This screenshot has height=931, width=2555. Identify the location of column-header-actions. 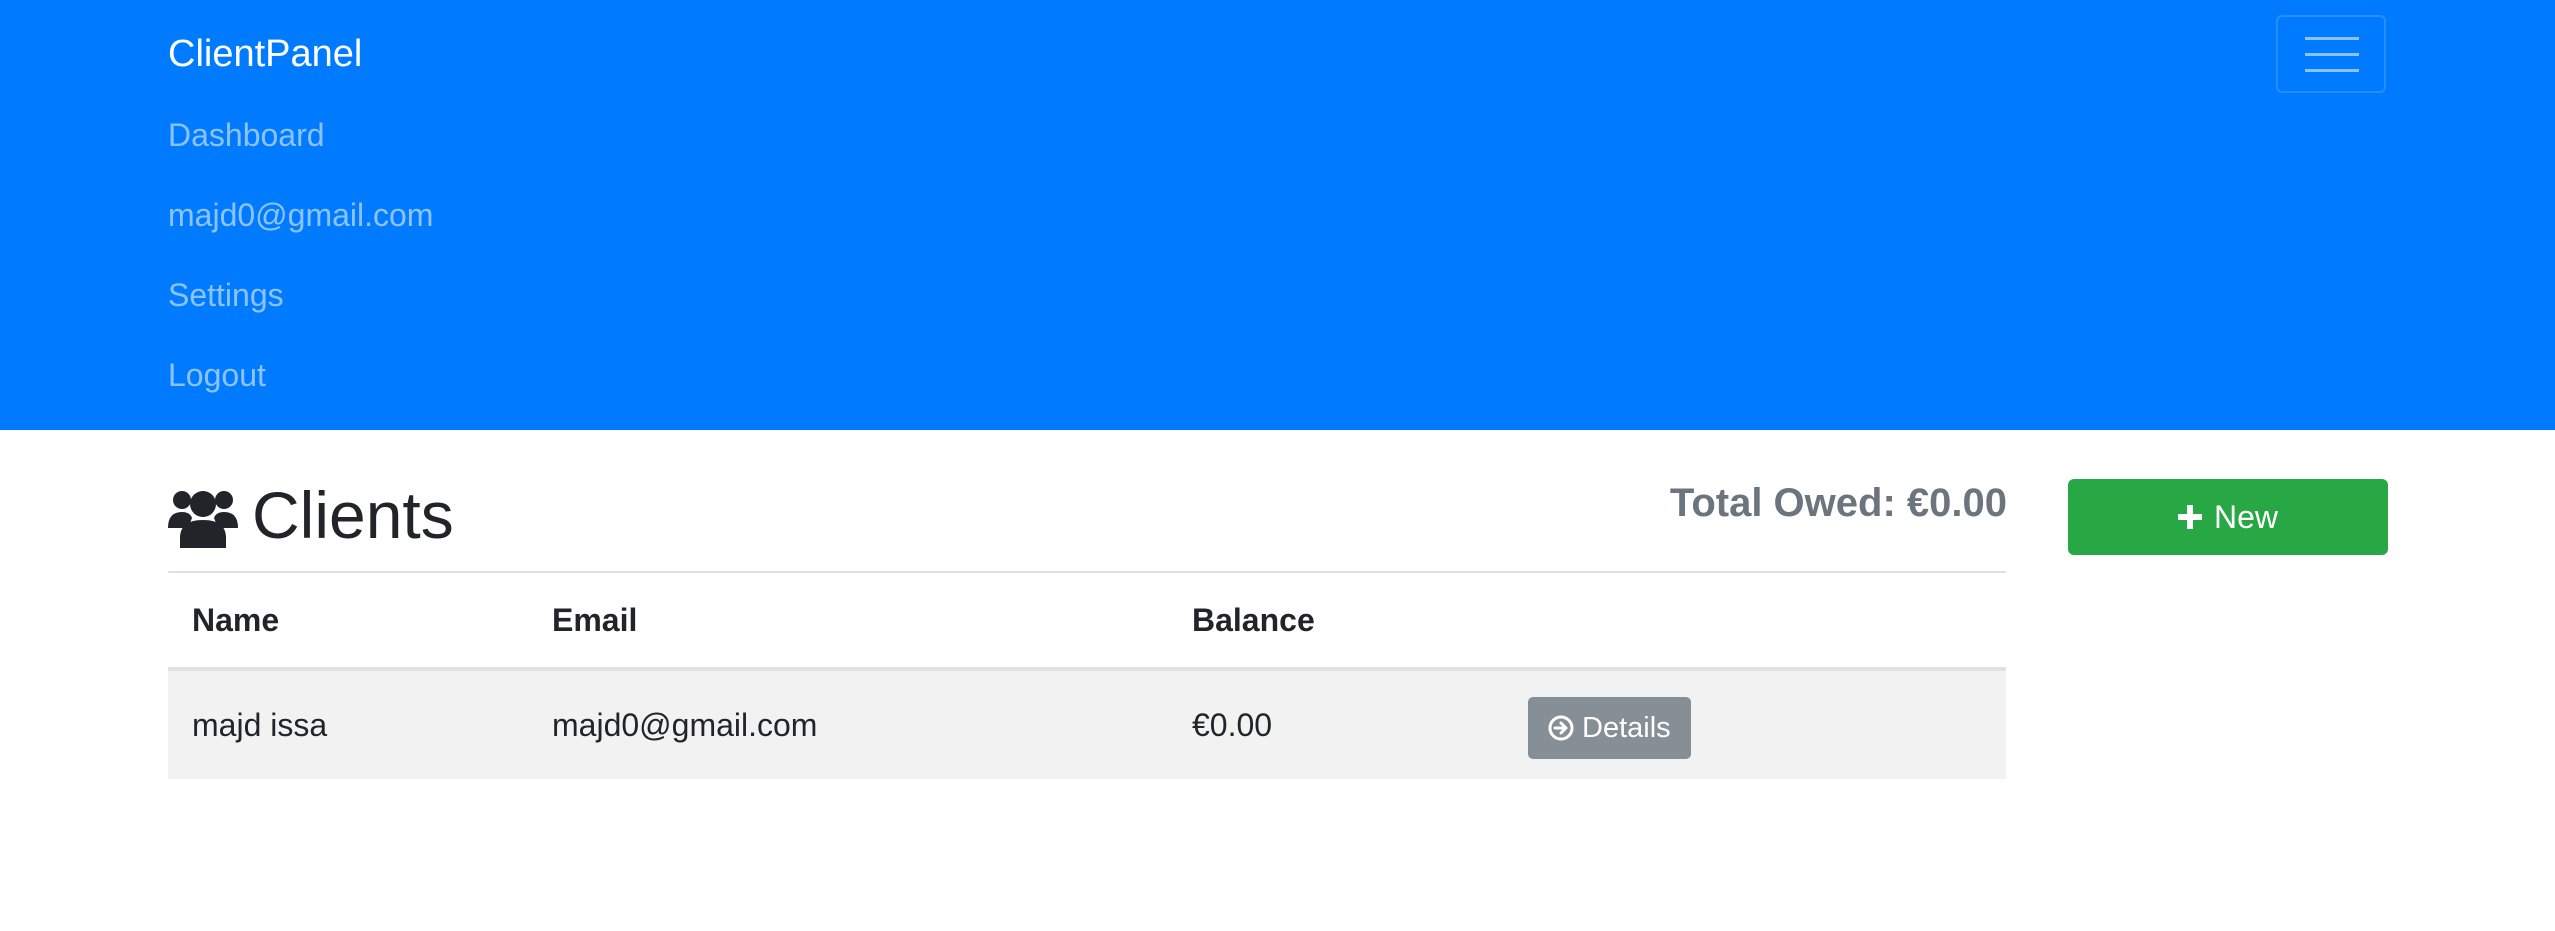
(1755, 622).